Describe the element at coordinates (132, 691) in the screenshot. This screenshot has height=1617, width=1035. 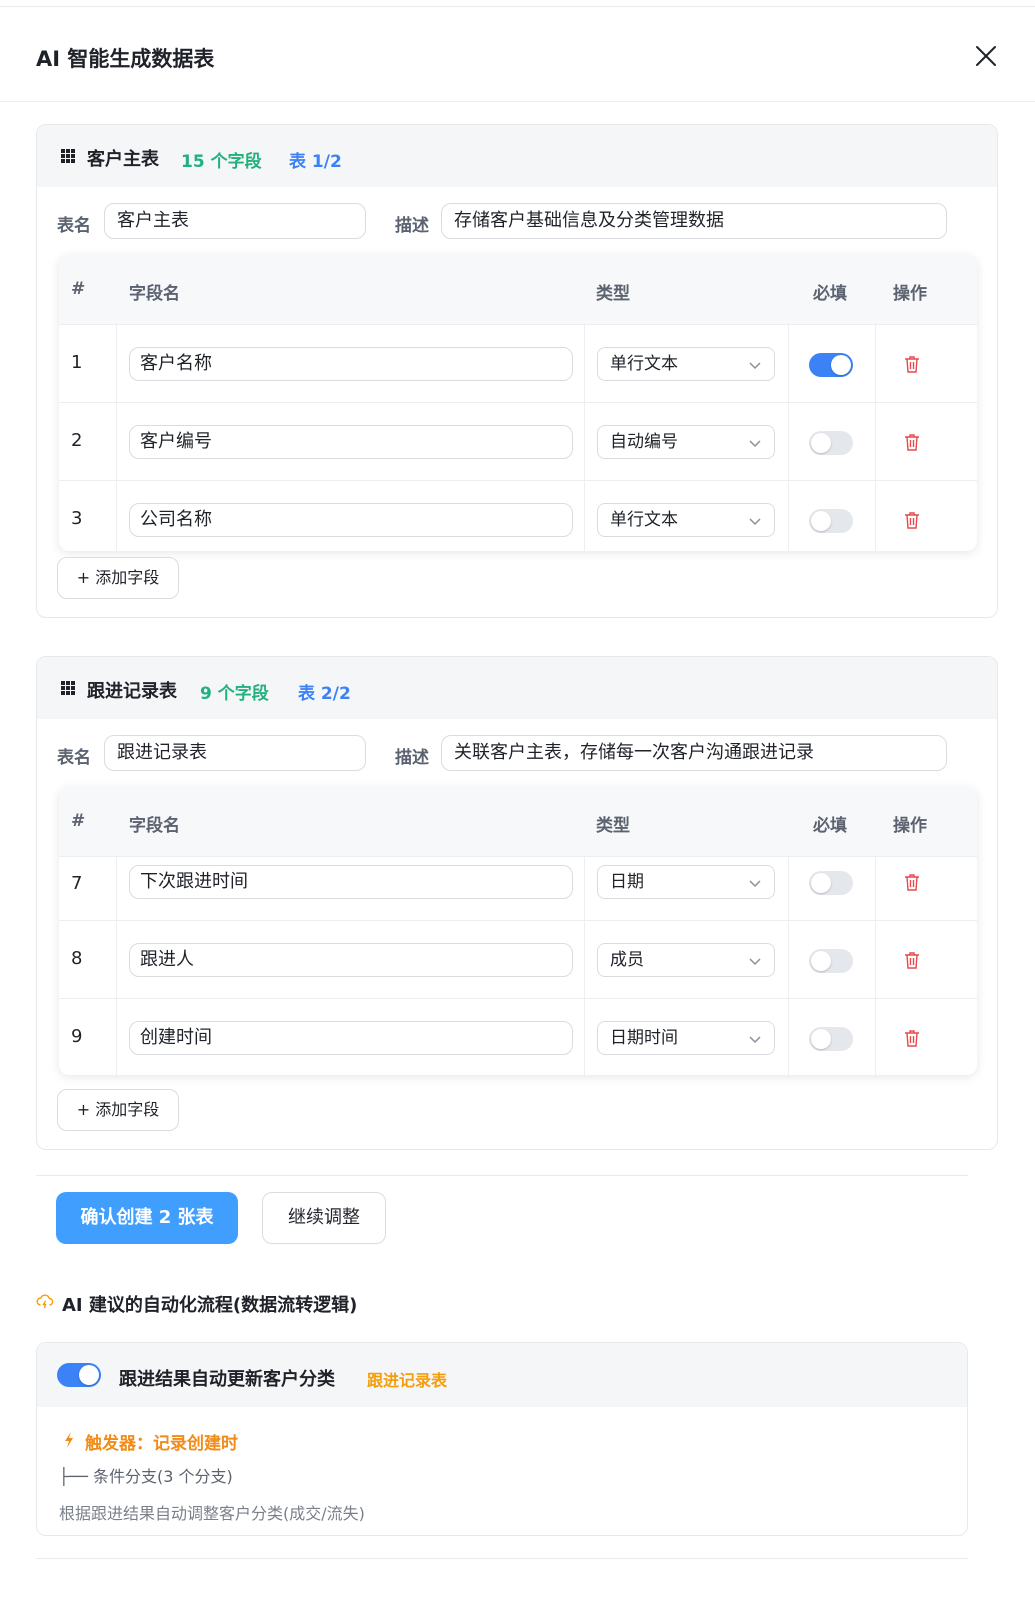
I see `table-title: 跟进记录表` at that location.